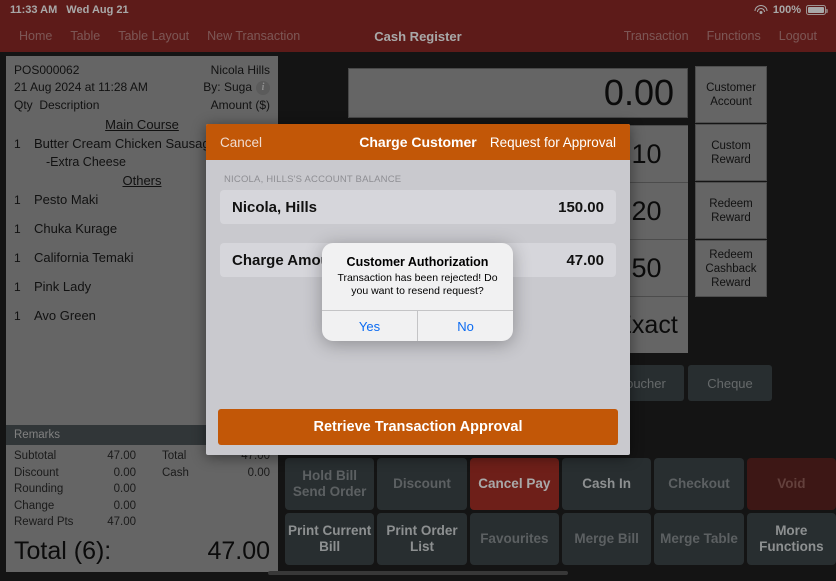  I want to click on alert-button-row: Yes No, so click(417, 325).